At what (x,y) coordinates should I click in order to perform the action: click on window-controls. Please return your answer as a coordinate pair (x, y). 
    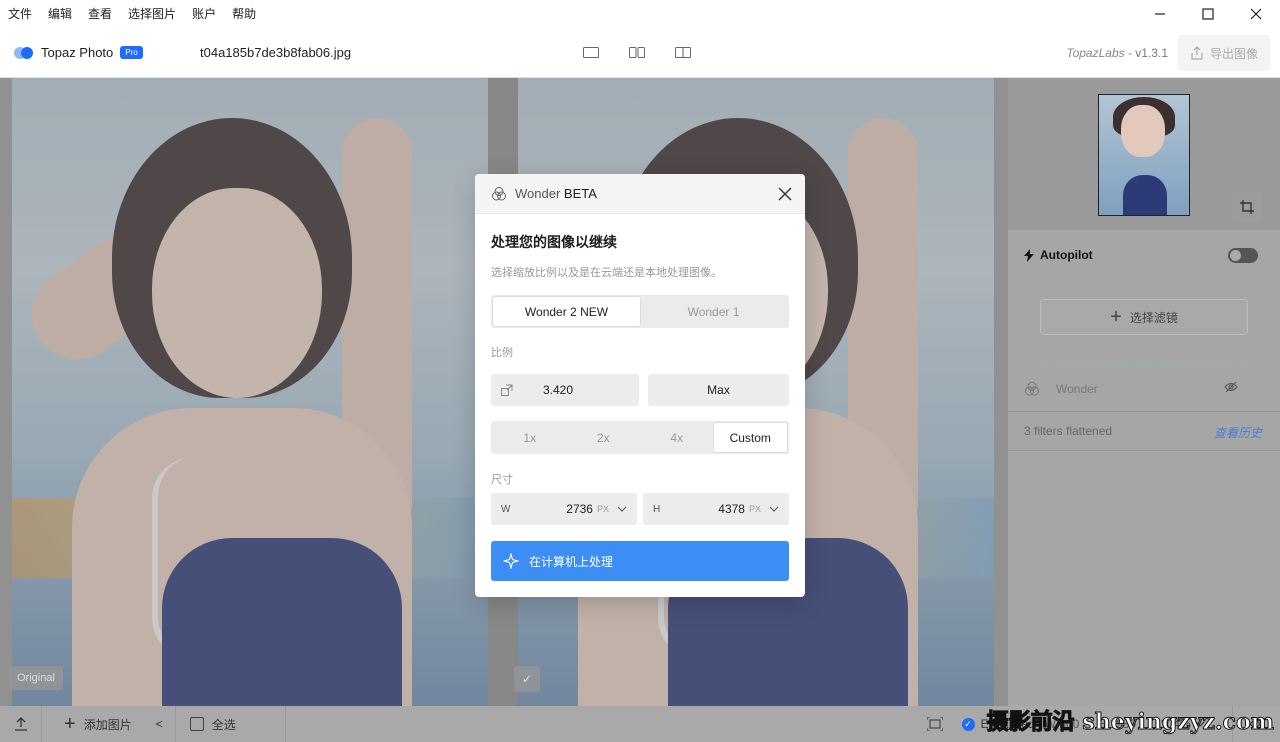
    Looking at the image, I should click on (1208, 14).